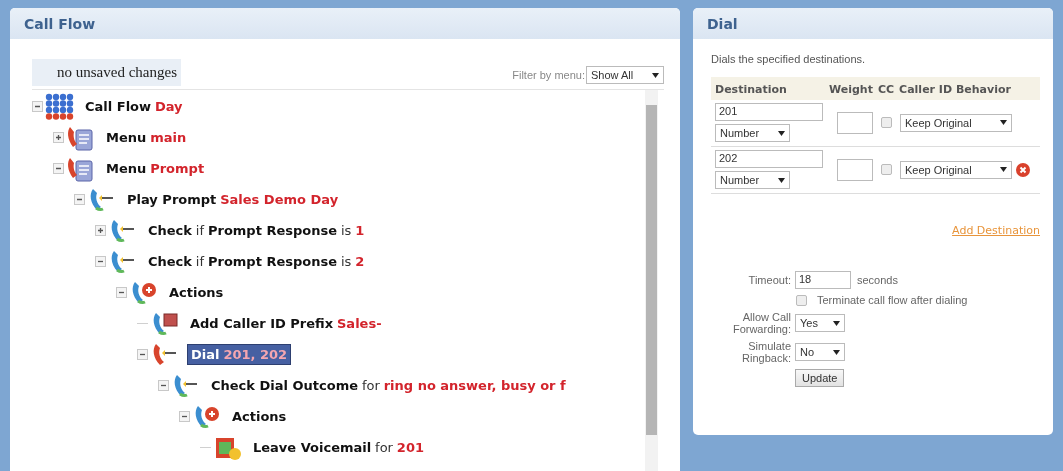 The height and width of the screenshot is (471, 1063). I want to click on column-header: Caller ID Behavior, so click(955, 89).